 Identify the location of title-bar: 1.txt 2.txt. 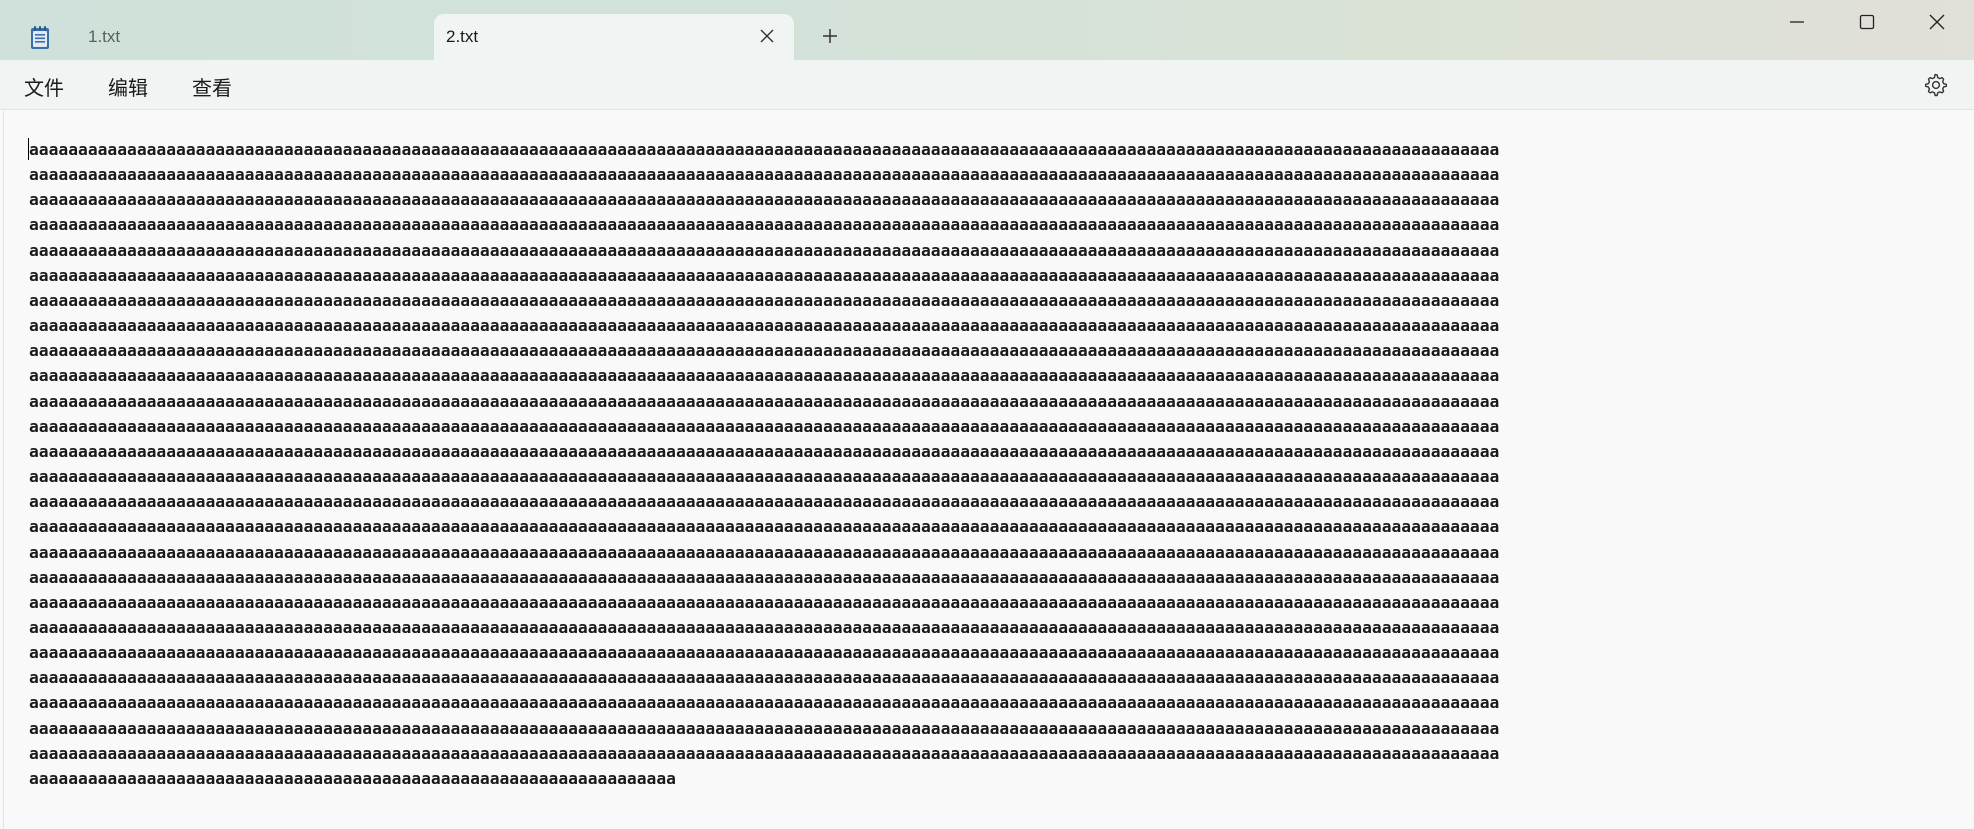
(987, 30).